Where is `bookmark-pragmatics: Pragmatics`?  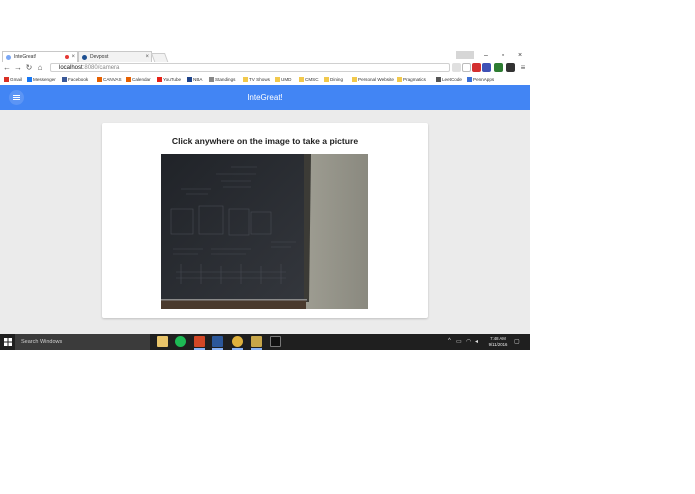 bookmark-pragmatics: Pragmatics is located at coordinates (411, 79).